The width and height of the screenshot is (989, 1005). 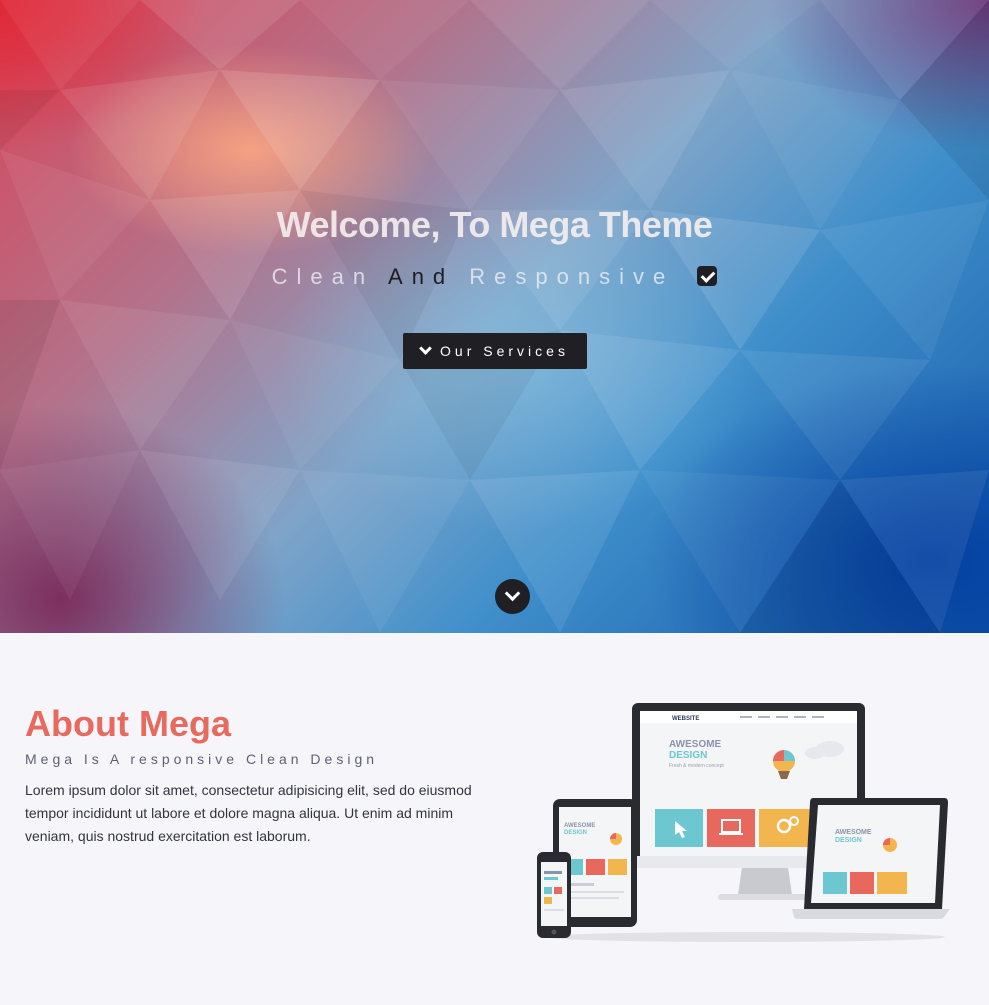 I want to click on monitor-headline-1: AWESOME, so click(x=695, y=744).